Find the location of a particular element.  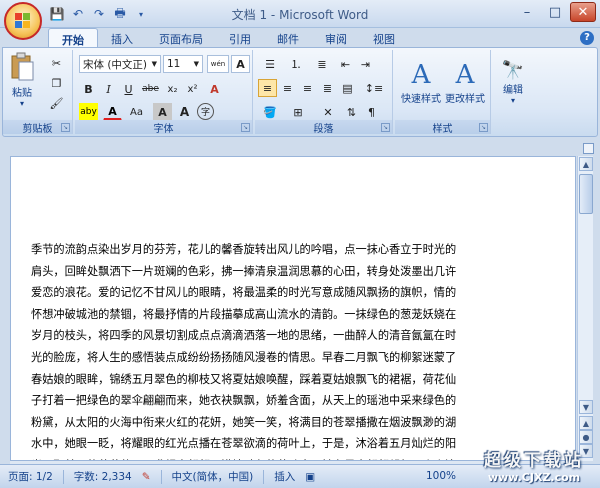

styles-launcher-icon: ↘ is located at coordinates (483, 127).